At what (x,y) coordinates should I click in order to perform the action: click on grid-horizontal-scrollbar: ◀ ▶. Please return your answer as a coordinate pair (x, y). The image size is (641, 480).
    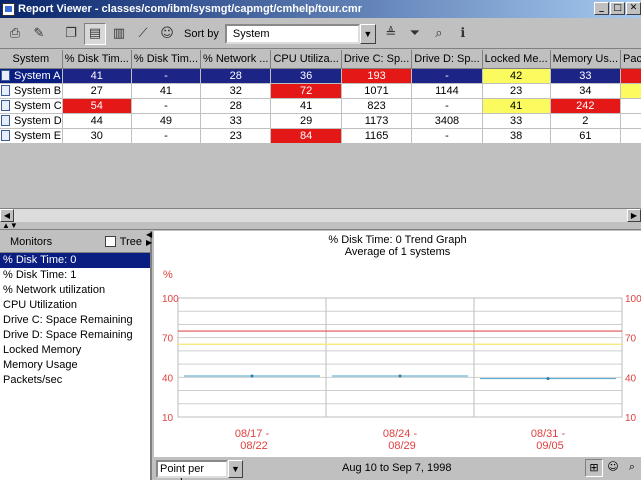
    Looking at the image, I should click on (320, 215).